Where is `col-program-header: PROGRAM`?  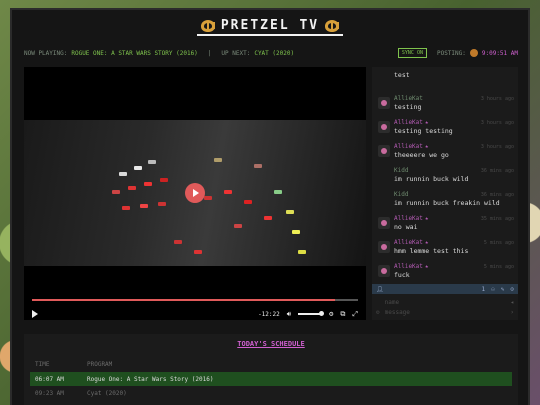
col-program-header: PROGRAM is located at coordinates (100, 364).